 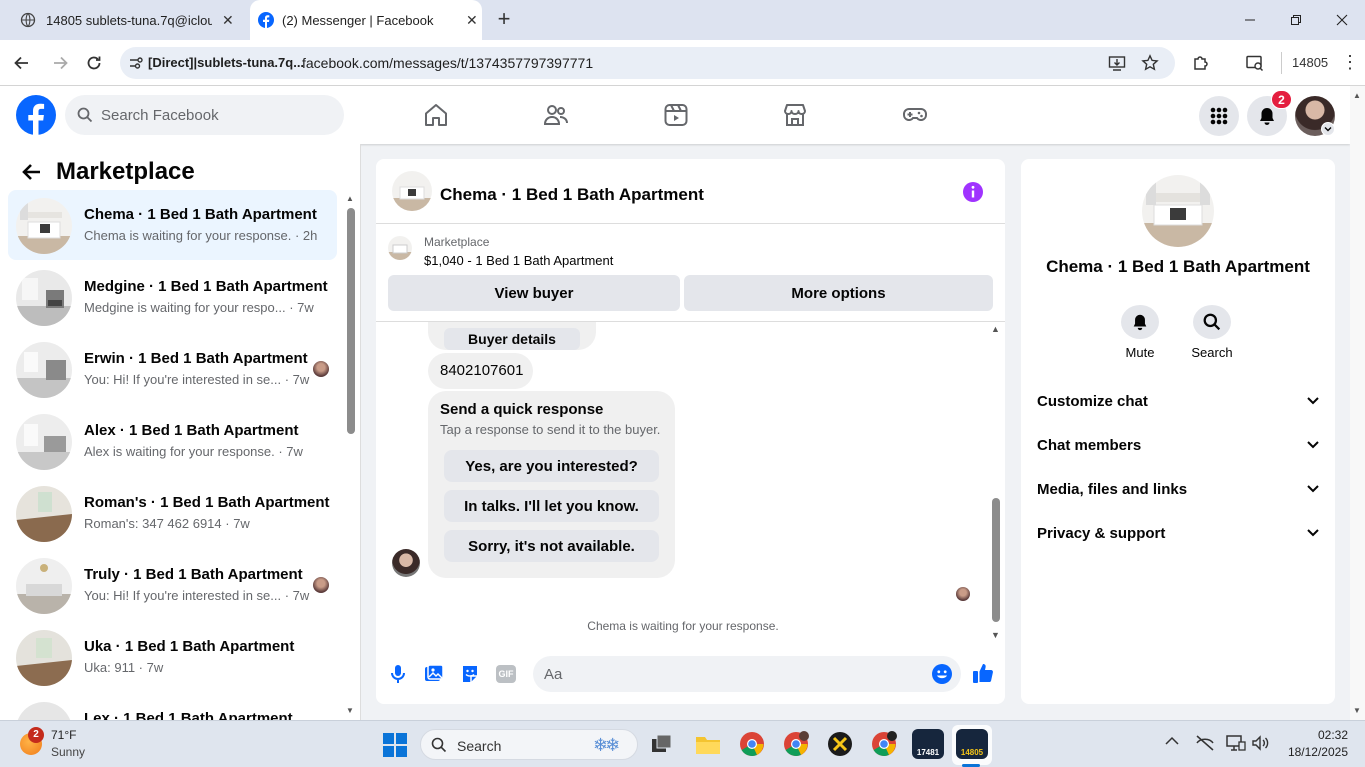 What do you see at coordinates (350, 454) in the screenshot?
I see `list-scrollbar: ▲ ▼` at bounding box center [350, 454].